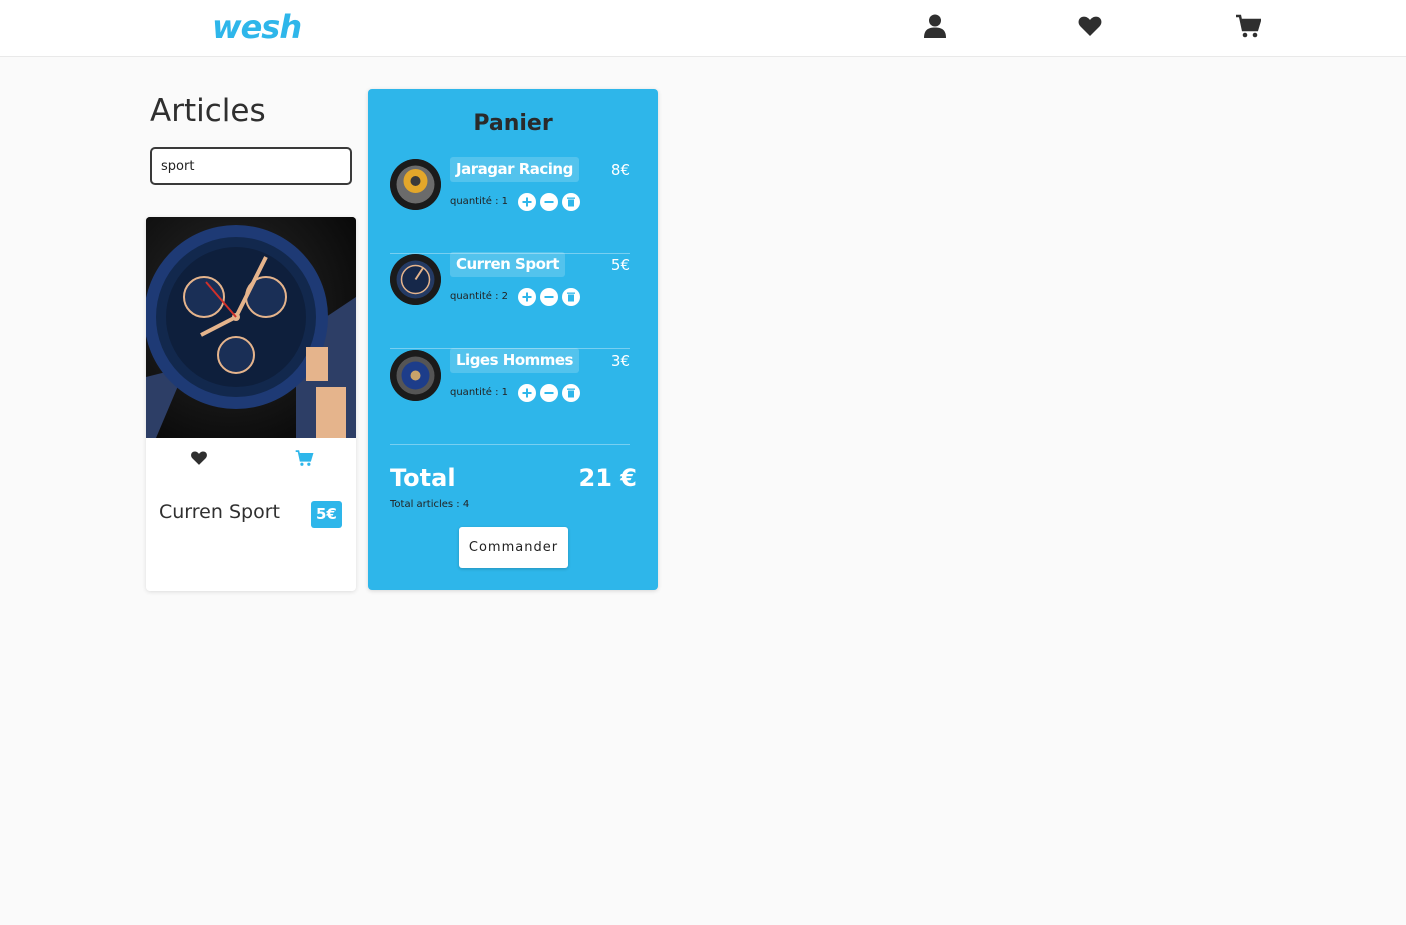 The image size is (1406, 925). What do you see at coordinates (219, 512) in the screenshot?
I see `product-name: Curren Sport` at bounding box center [219, 512].